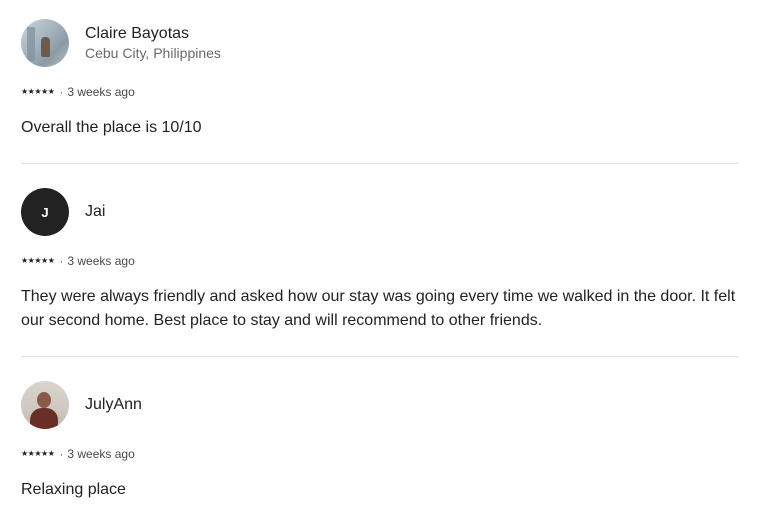  I want to click on reviewer-name: JulyAnn, so click(113, 405).